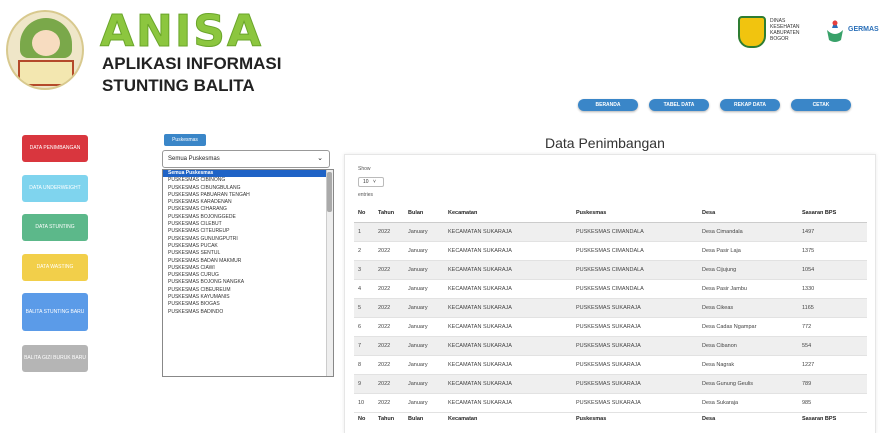 Image resolution: width=888 pixels, height=433 pixels. What do you see at coordinates (832, 289) in the screenshot?
I see `table-cell: 1330` at bounding box center [832, 289].